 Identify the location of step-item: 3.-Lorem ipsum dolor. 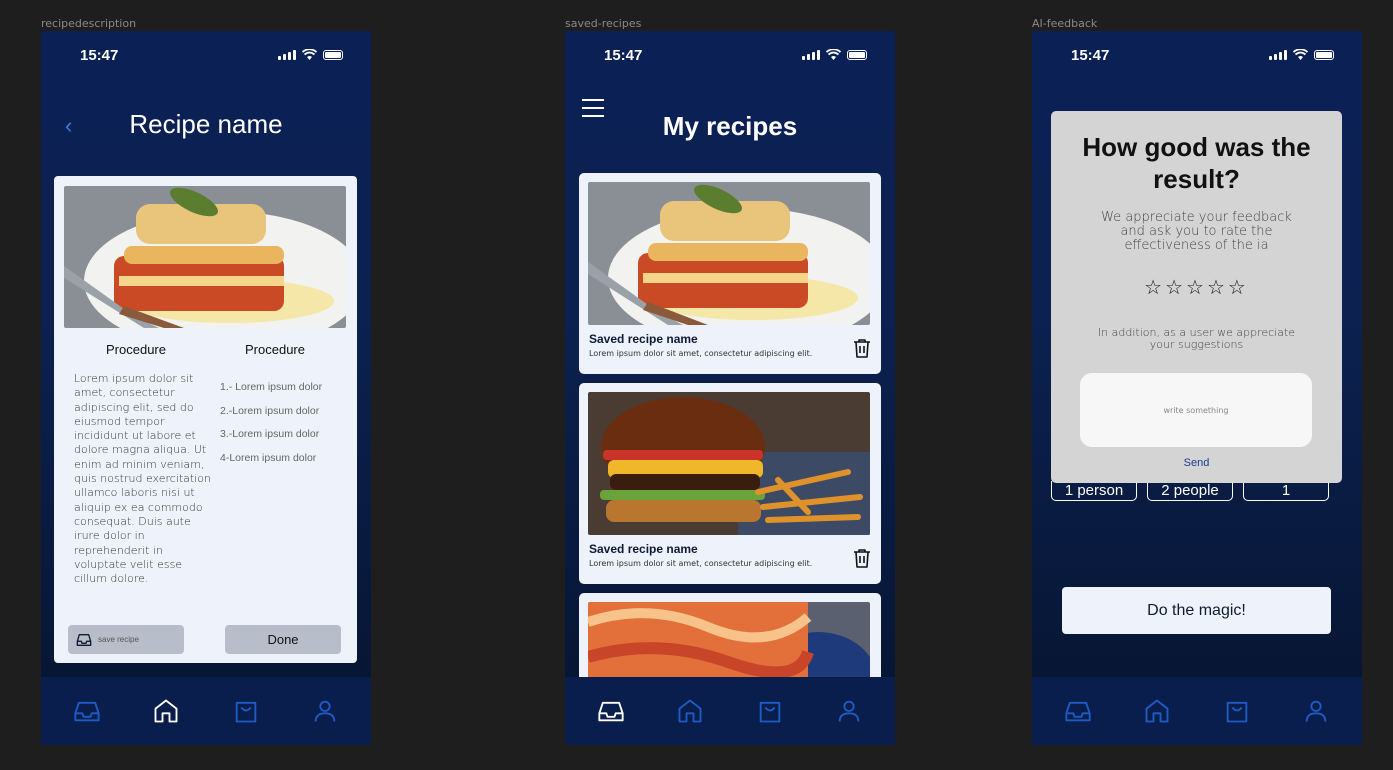
(270, 434).